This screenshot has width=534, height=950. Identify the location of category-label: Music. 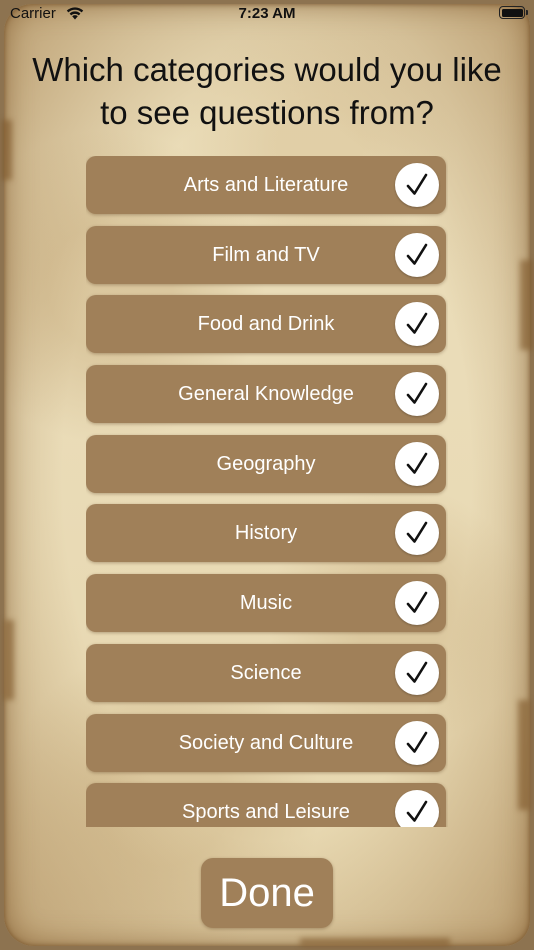
(266, 603).